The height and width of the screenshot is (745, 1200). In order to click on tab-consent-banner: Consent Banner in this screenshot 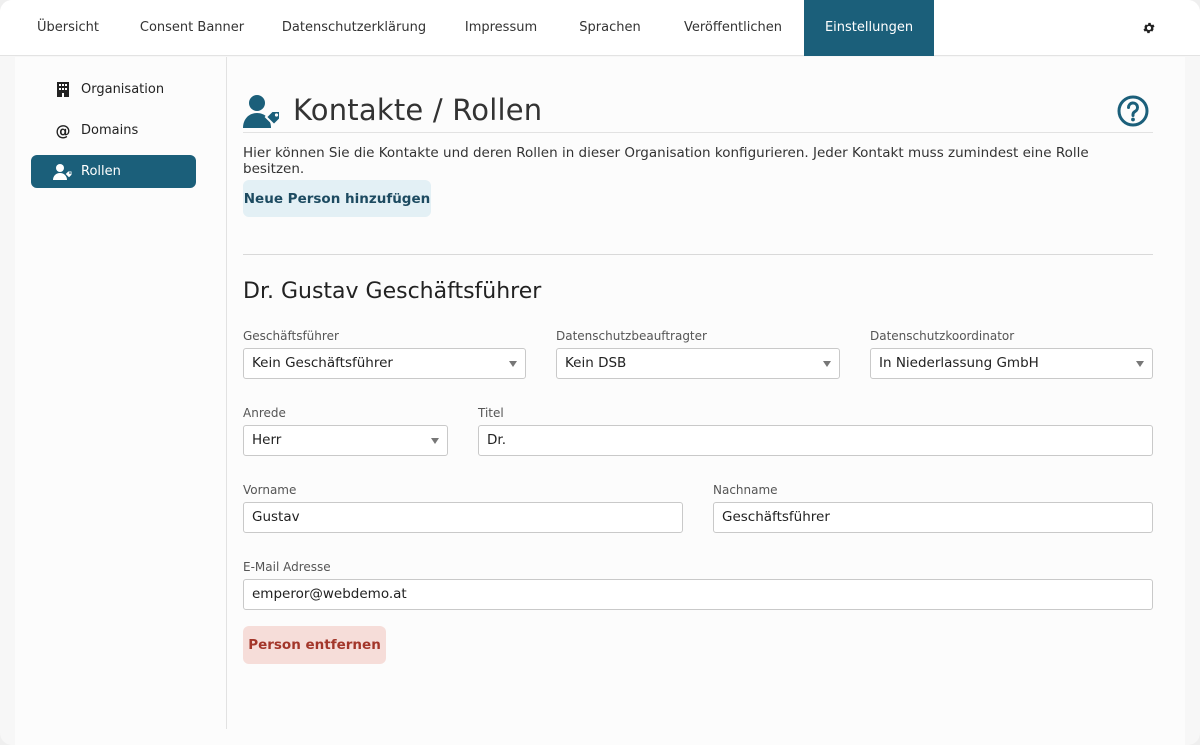, I will do `click(192, 28)`.